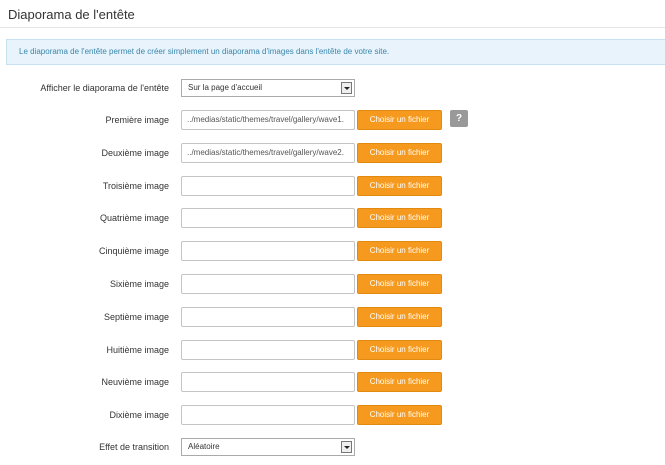 Image resolution: width=665 pixels, height=465 pixels. What do you see at coordinates (399, 218) in the screenshot?
I see `image-4-choose-file-button: Choisir un fichier` at bounding box center [399, 218].